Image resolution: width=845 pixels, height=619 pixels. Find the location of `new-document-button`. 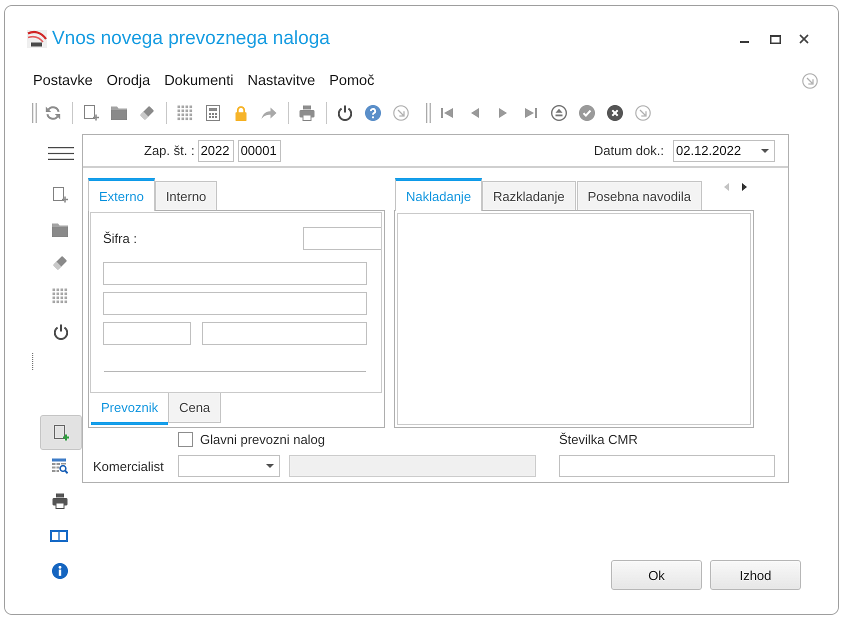

new-document-button is located at coordinates (61, 432).